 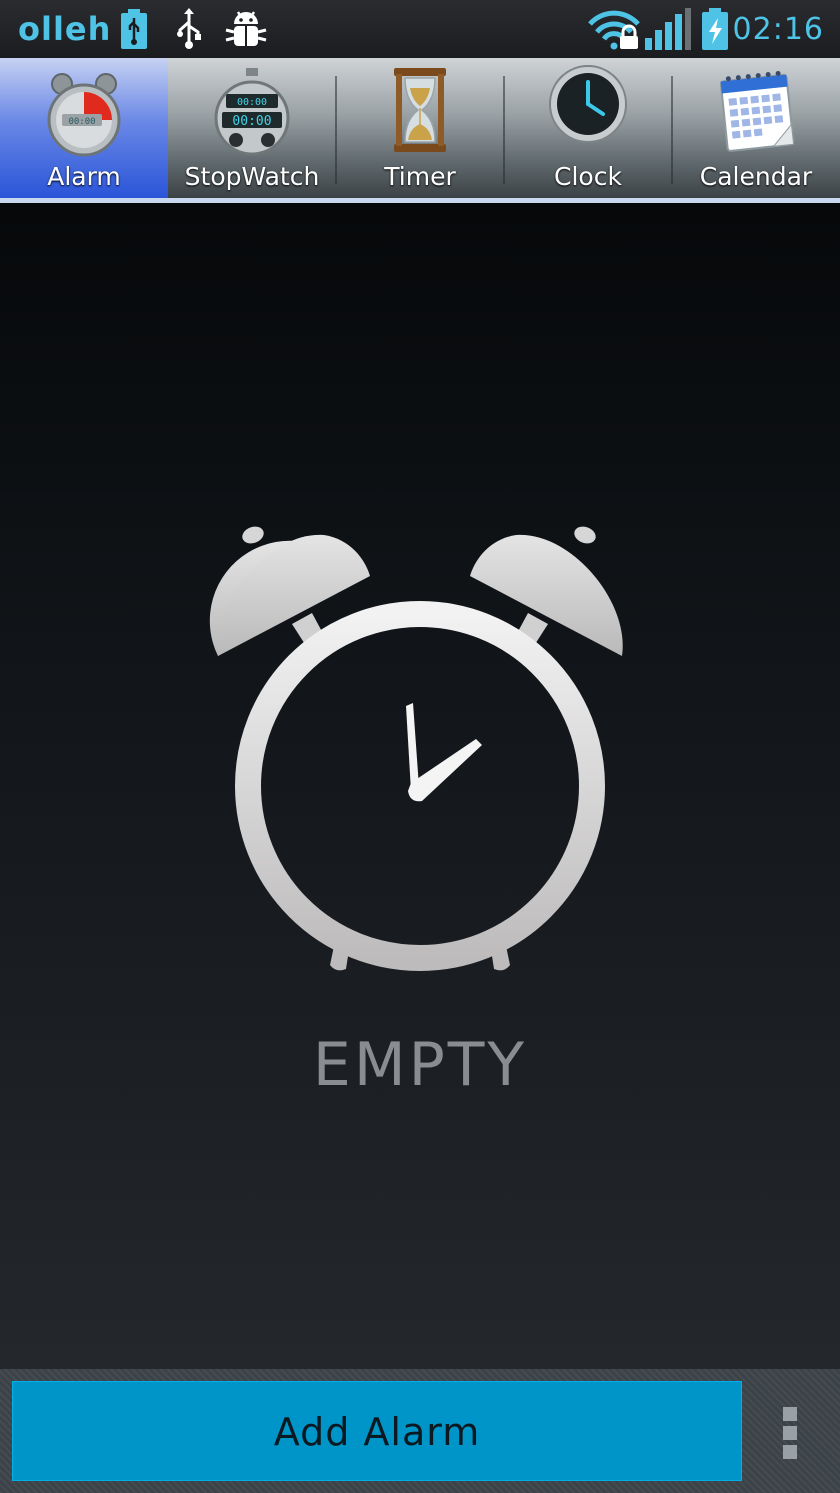 I want to click on tab-label-calendar: Calendar, so click(x=756, y=176).